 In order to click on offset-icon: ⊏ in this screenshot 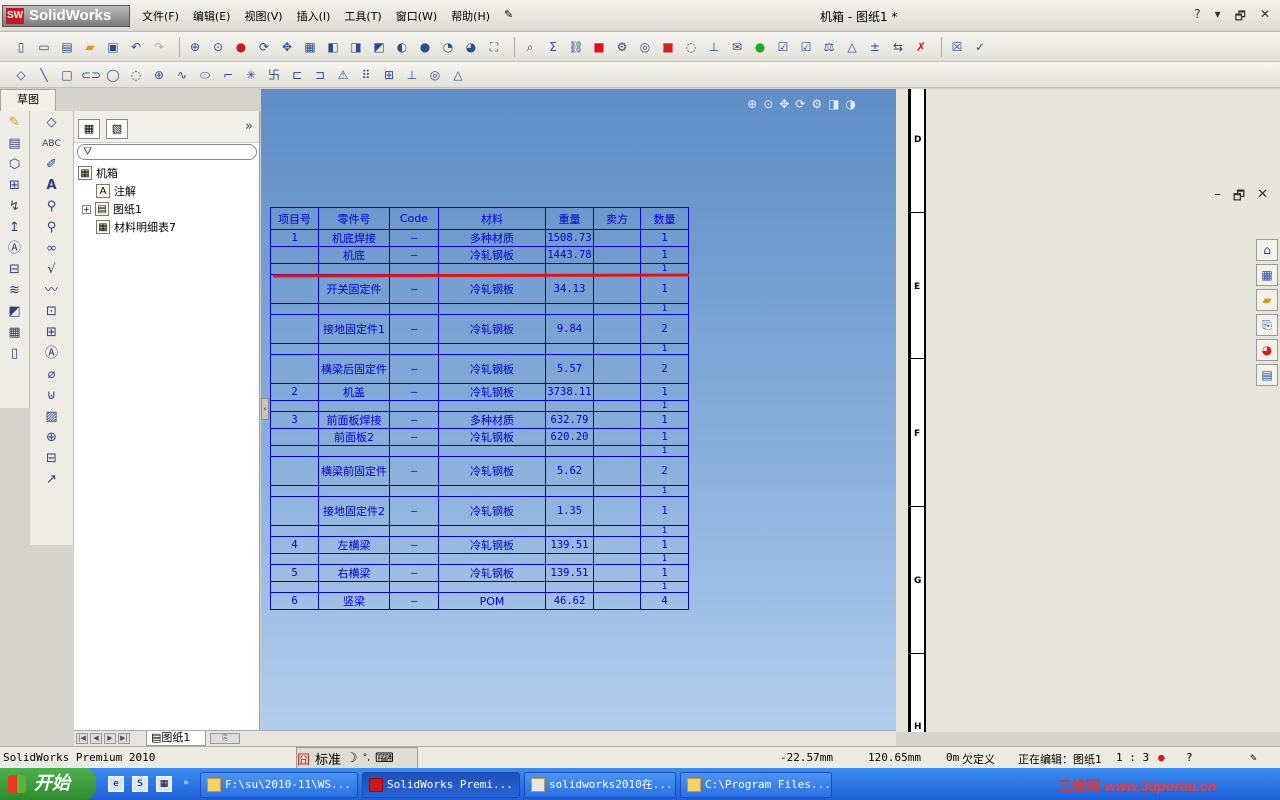, I will do `click(297, 75)`.